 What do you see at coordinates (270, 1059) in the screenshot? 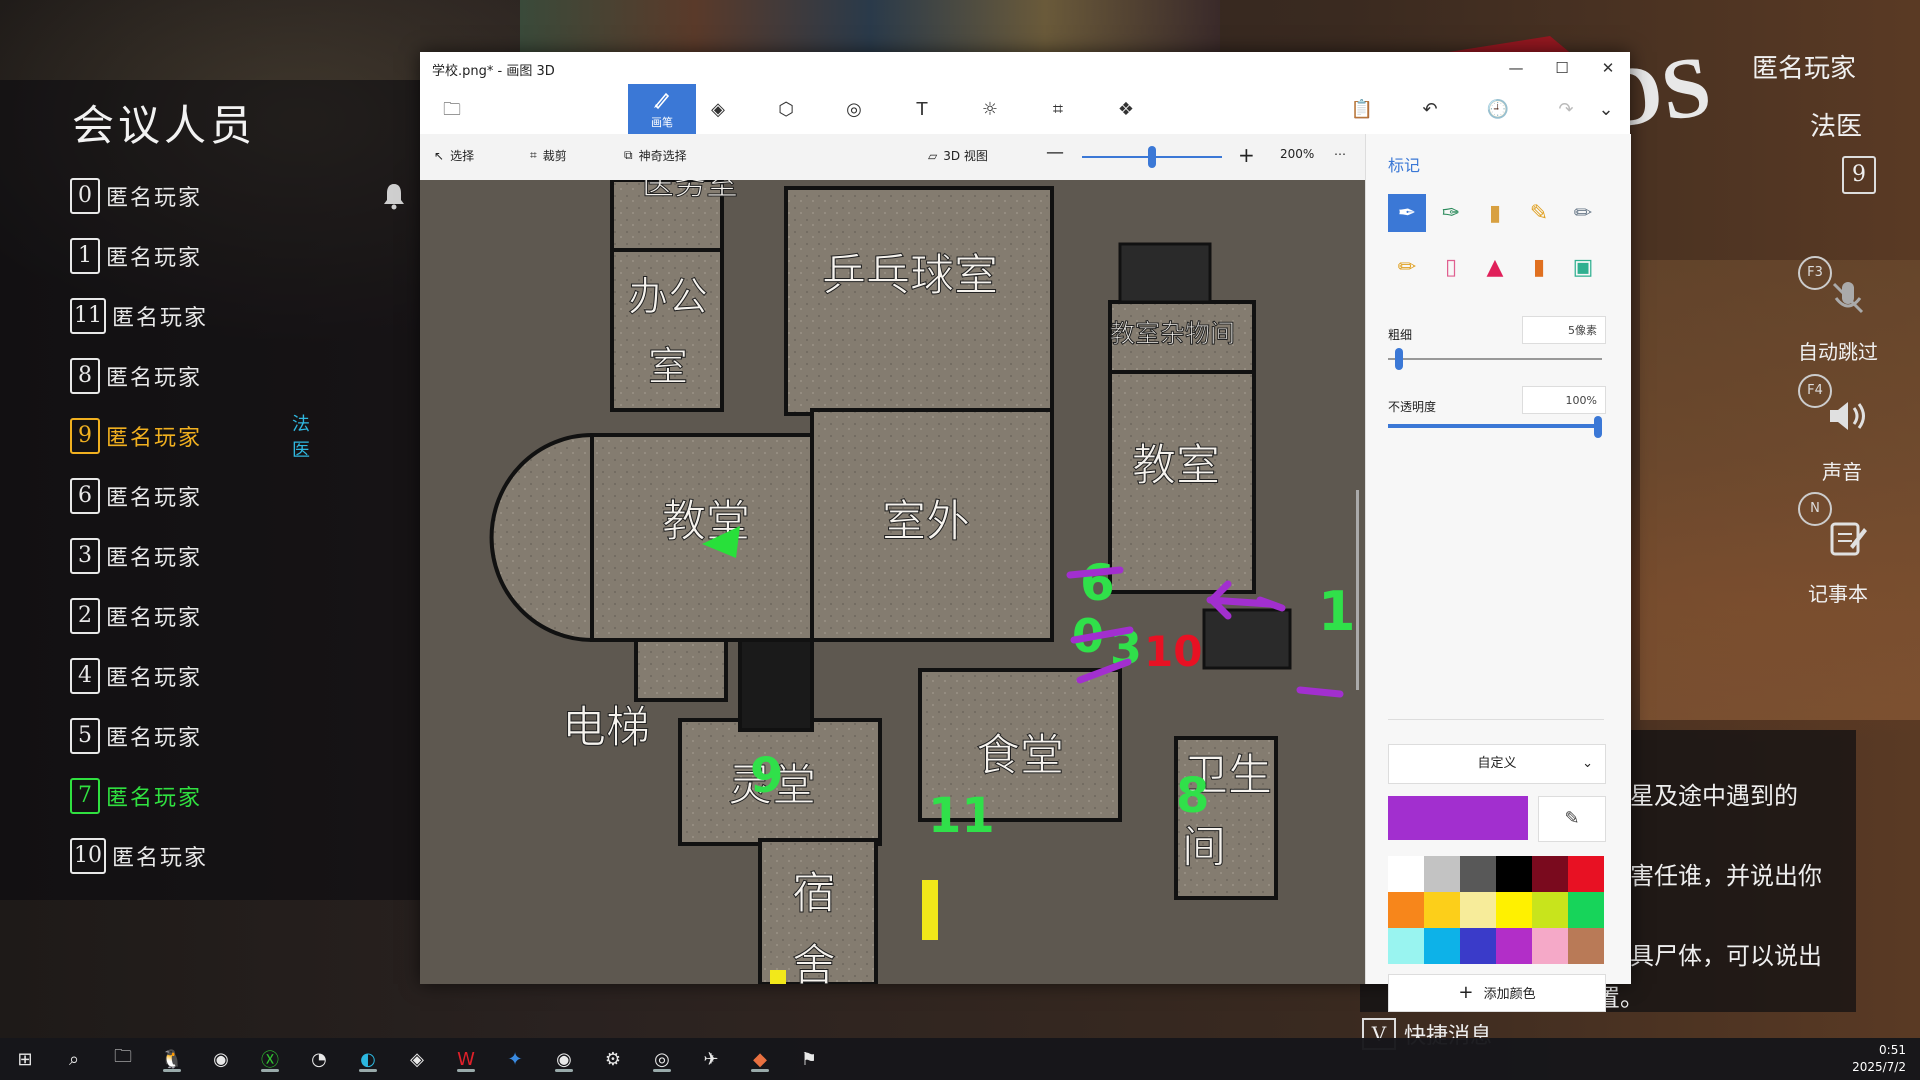
I see `xbox-icon: Ⓧ` at bounding box center [270, 1059].